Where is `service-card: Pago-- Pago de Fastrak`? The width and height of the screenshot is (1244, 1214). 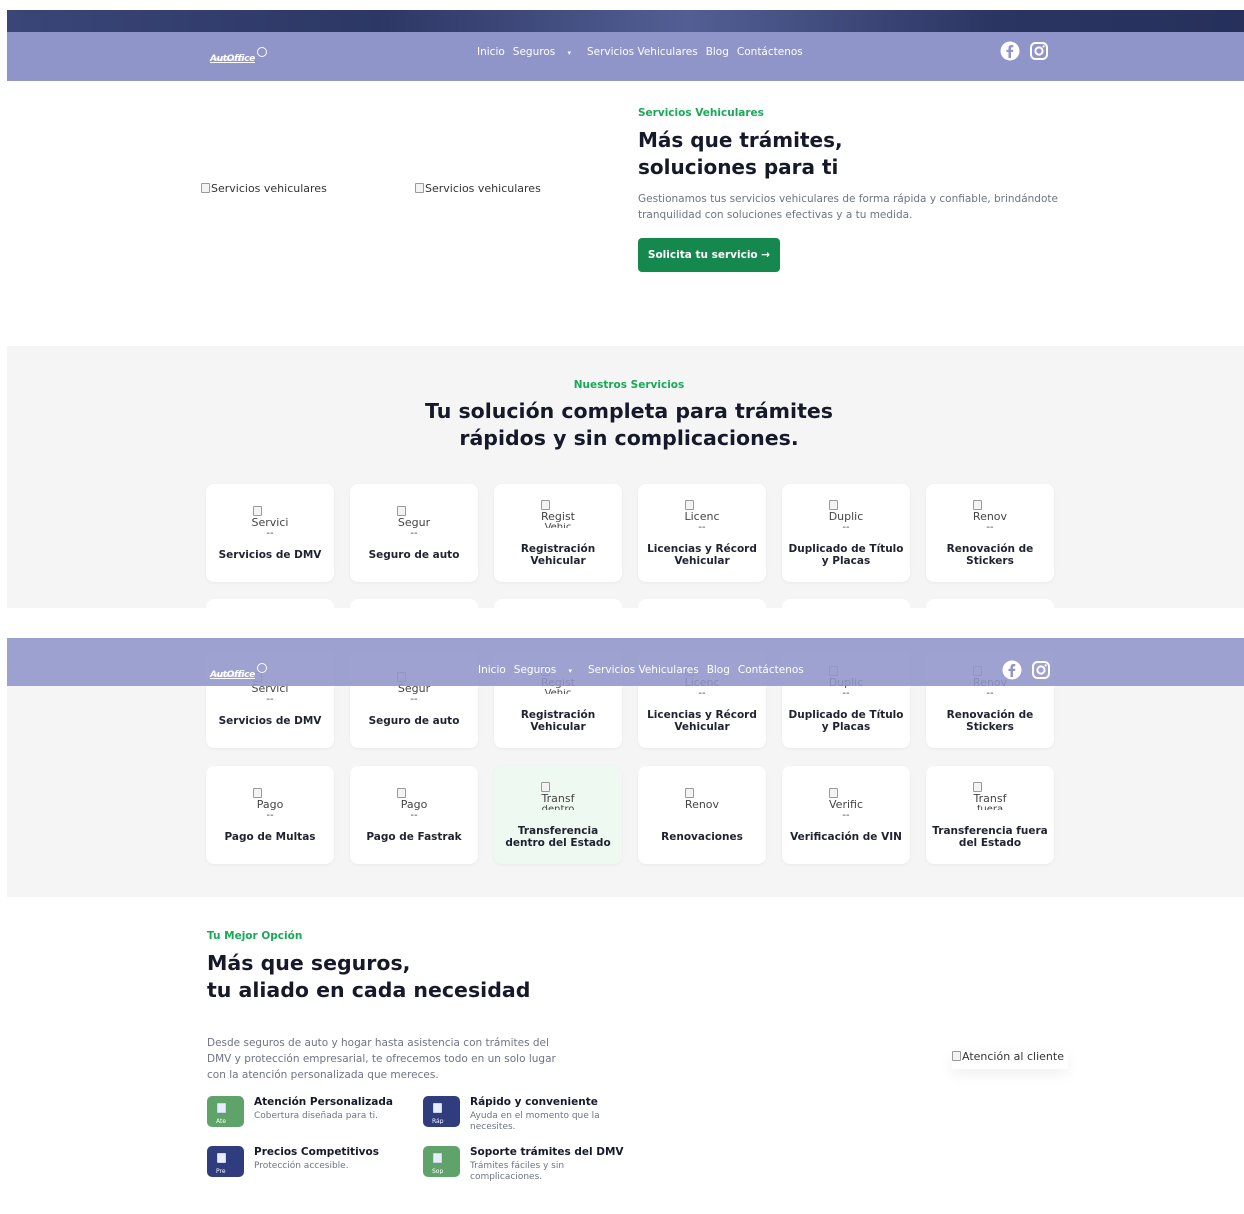 service-card: Pago-- Pago de Fastrak is located at coordinates (414, 815).